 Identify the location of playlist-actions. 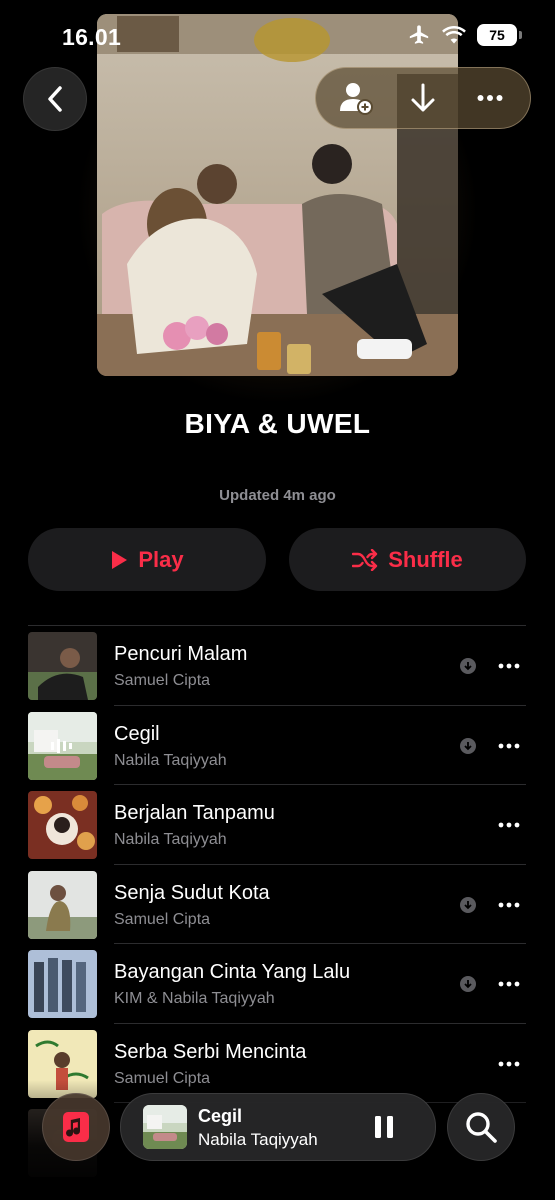
(423, 98).